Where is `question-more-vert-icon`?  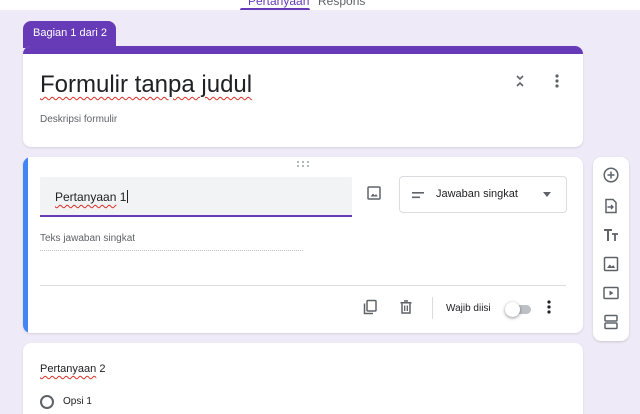 question-more-vert-icon is located at coordinates (549, 307).